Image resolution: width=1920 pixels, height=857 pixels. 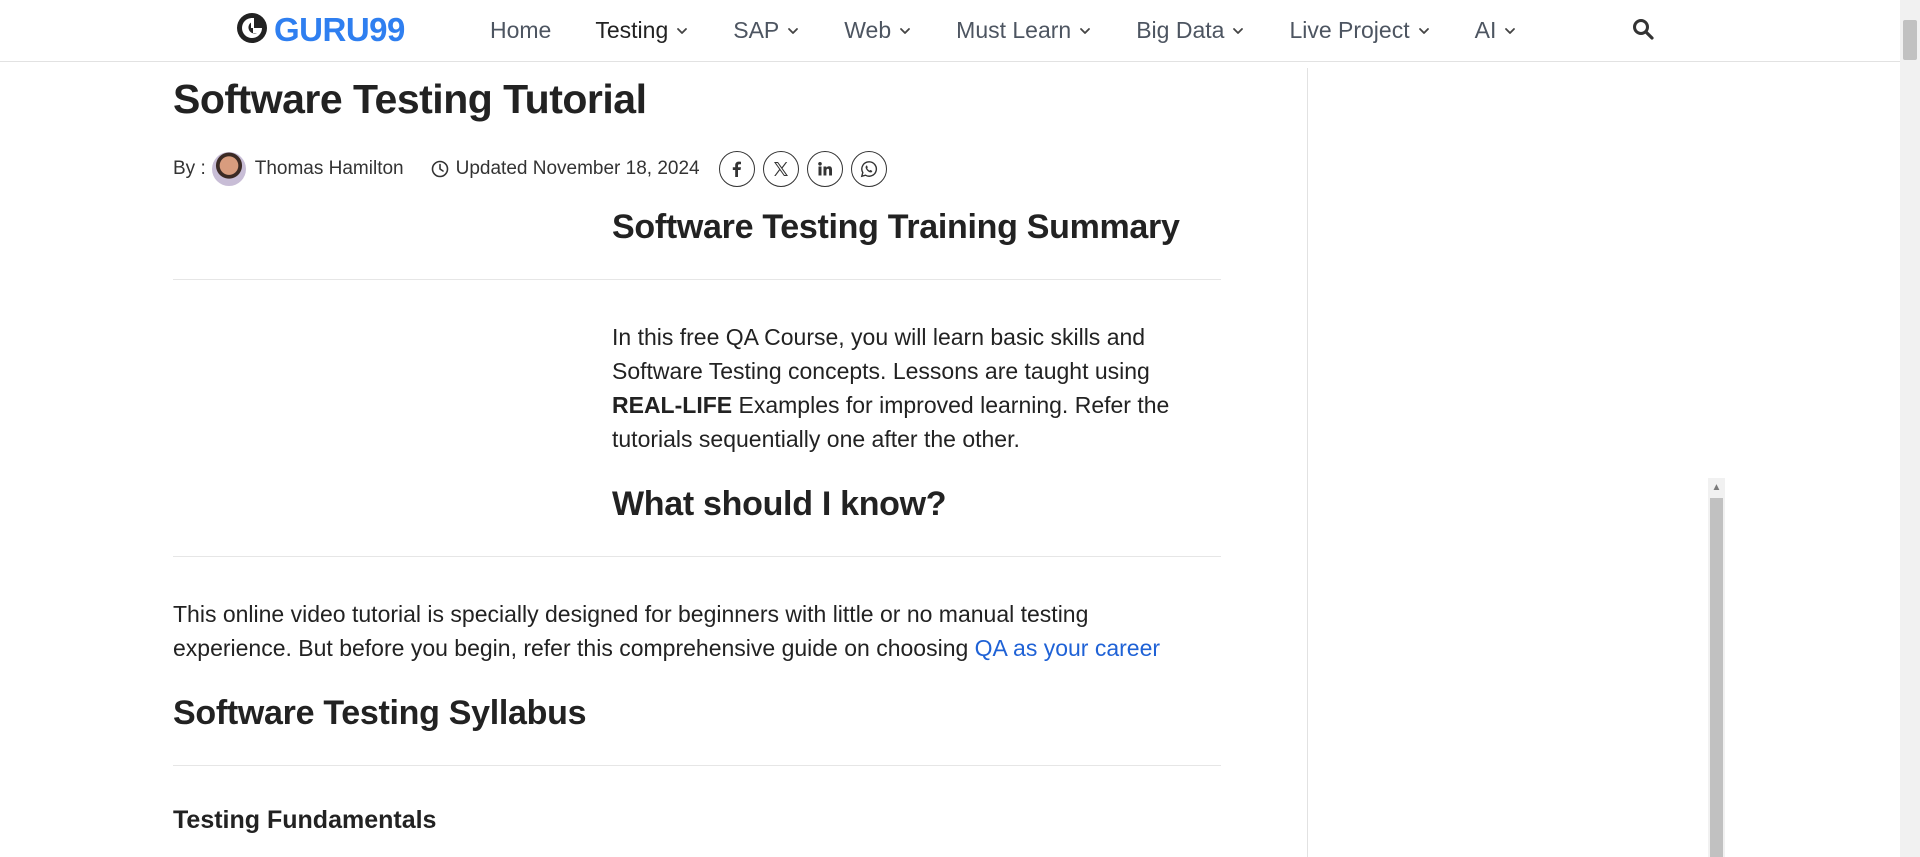 What do you see at coordinates (1067, 648) in the screenshot?
I see `qa-career-link: QA as your career` at bounding box center [1067, 648].